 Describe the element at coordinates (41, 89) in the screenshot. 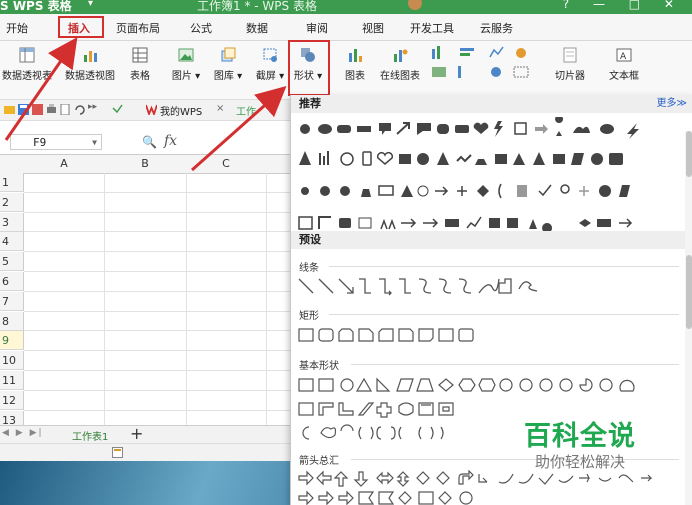

I see `arrow-to-insert-icon` at that location.